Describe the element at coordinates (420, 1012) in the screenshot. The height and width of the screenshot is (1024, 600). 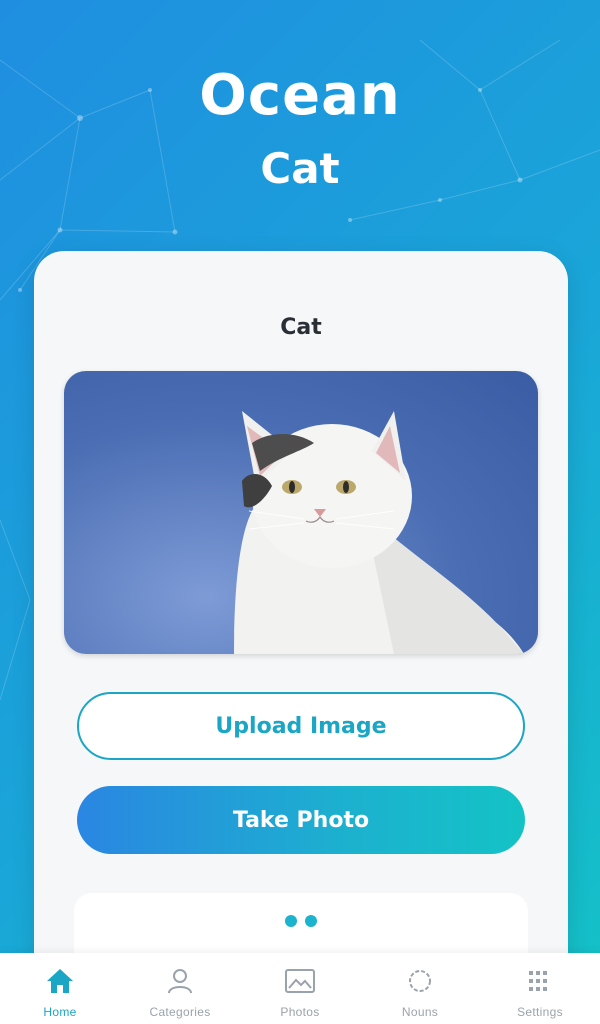
I see `nav-label: Nouns` at that location.